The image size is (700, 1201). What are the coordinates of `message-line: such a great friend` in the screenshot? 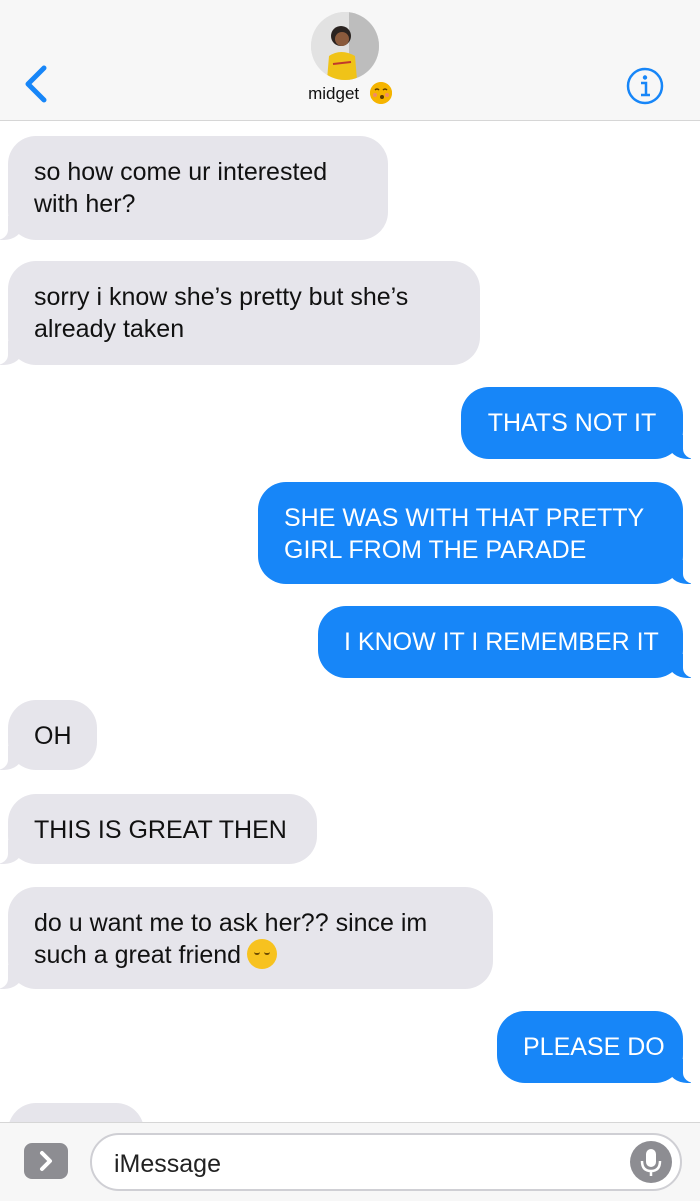 It's located at (138, 955).